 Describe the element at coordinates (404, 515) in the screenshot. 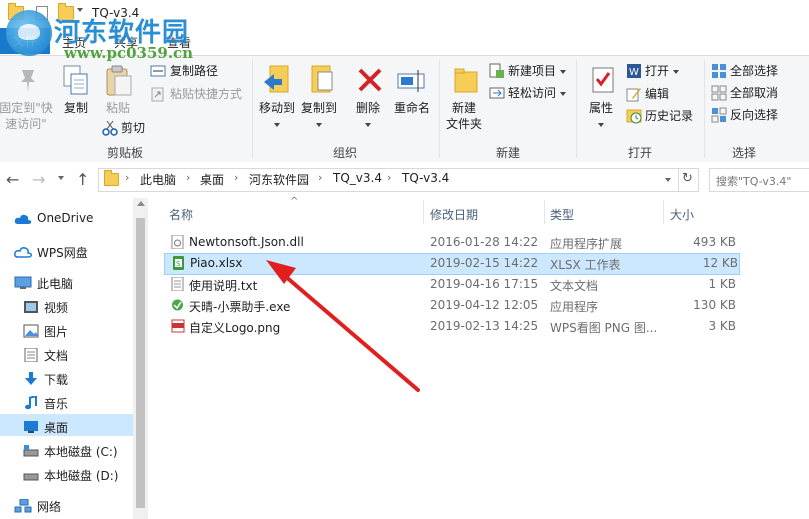

I see `status-bar` at that location.